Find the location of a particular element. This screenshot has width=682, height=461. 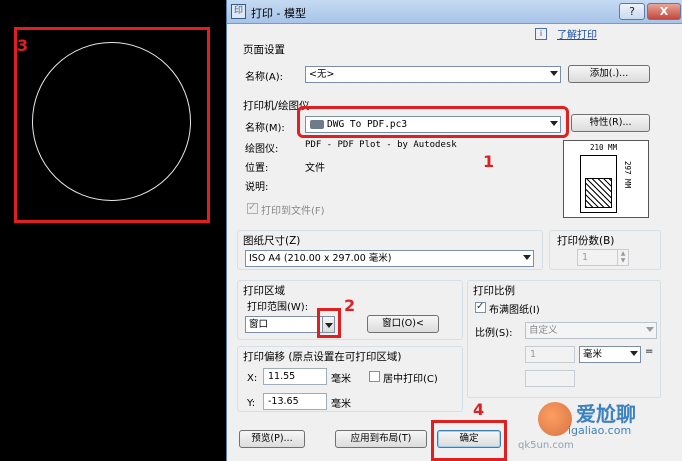

watermark-corner: qk5un.com is located at coordinates (546, 445).